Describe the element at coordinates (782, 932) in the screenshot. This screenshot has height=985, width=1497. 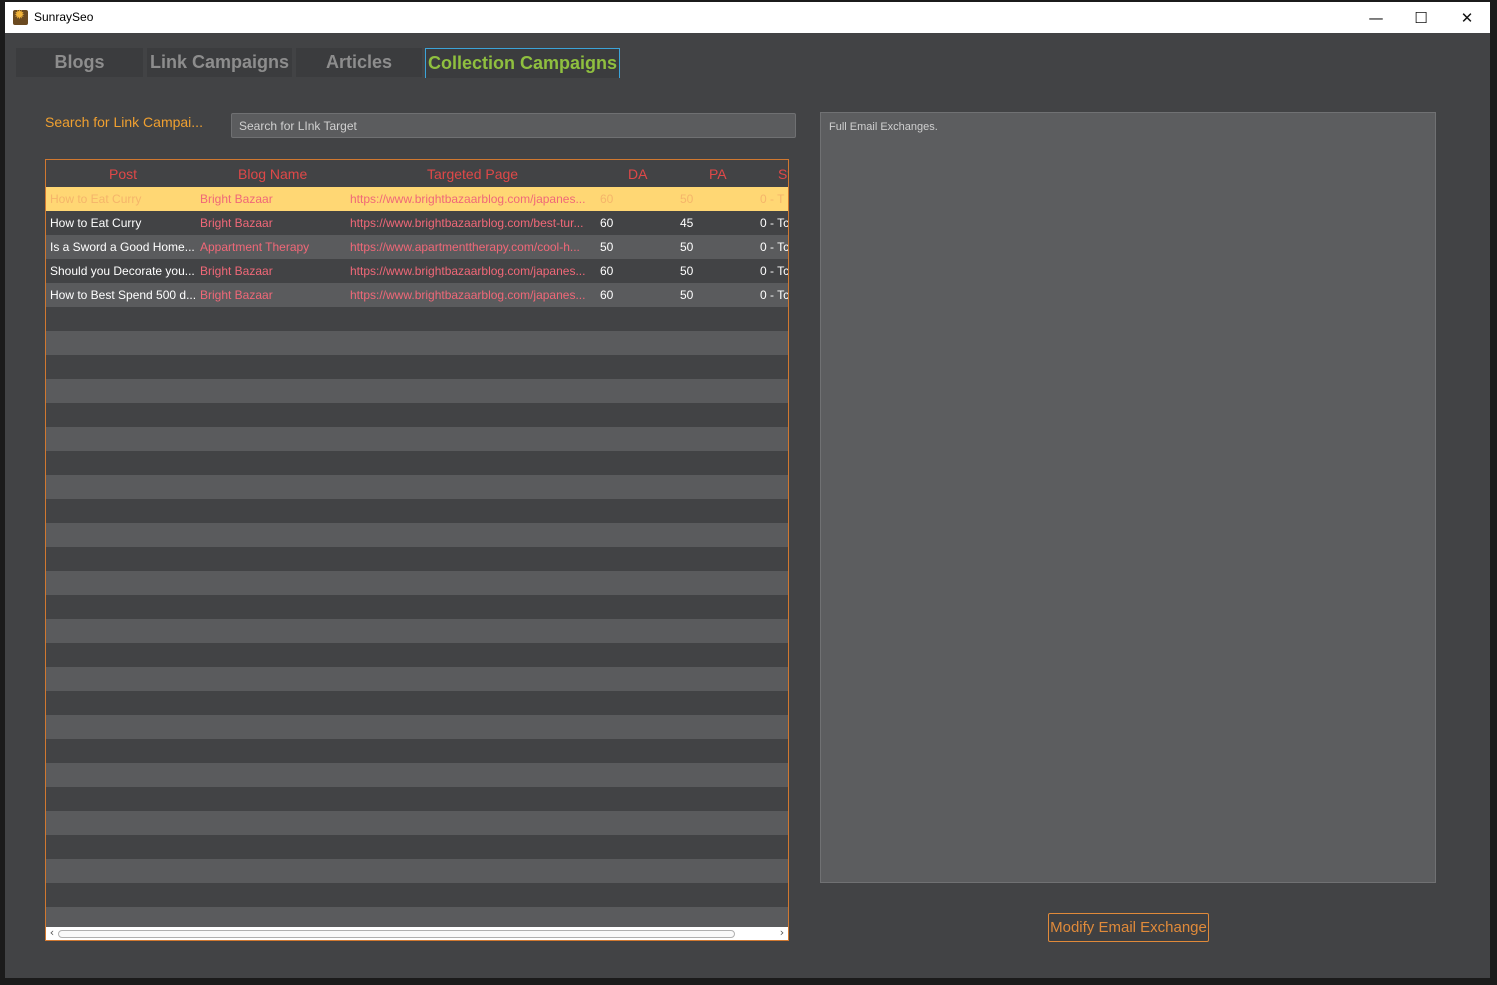
I see `scroll-right-arrow-icon: ›` at that location.